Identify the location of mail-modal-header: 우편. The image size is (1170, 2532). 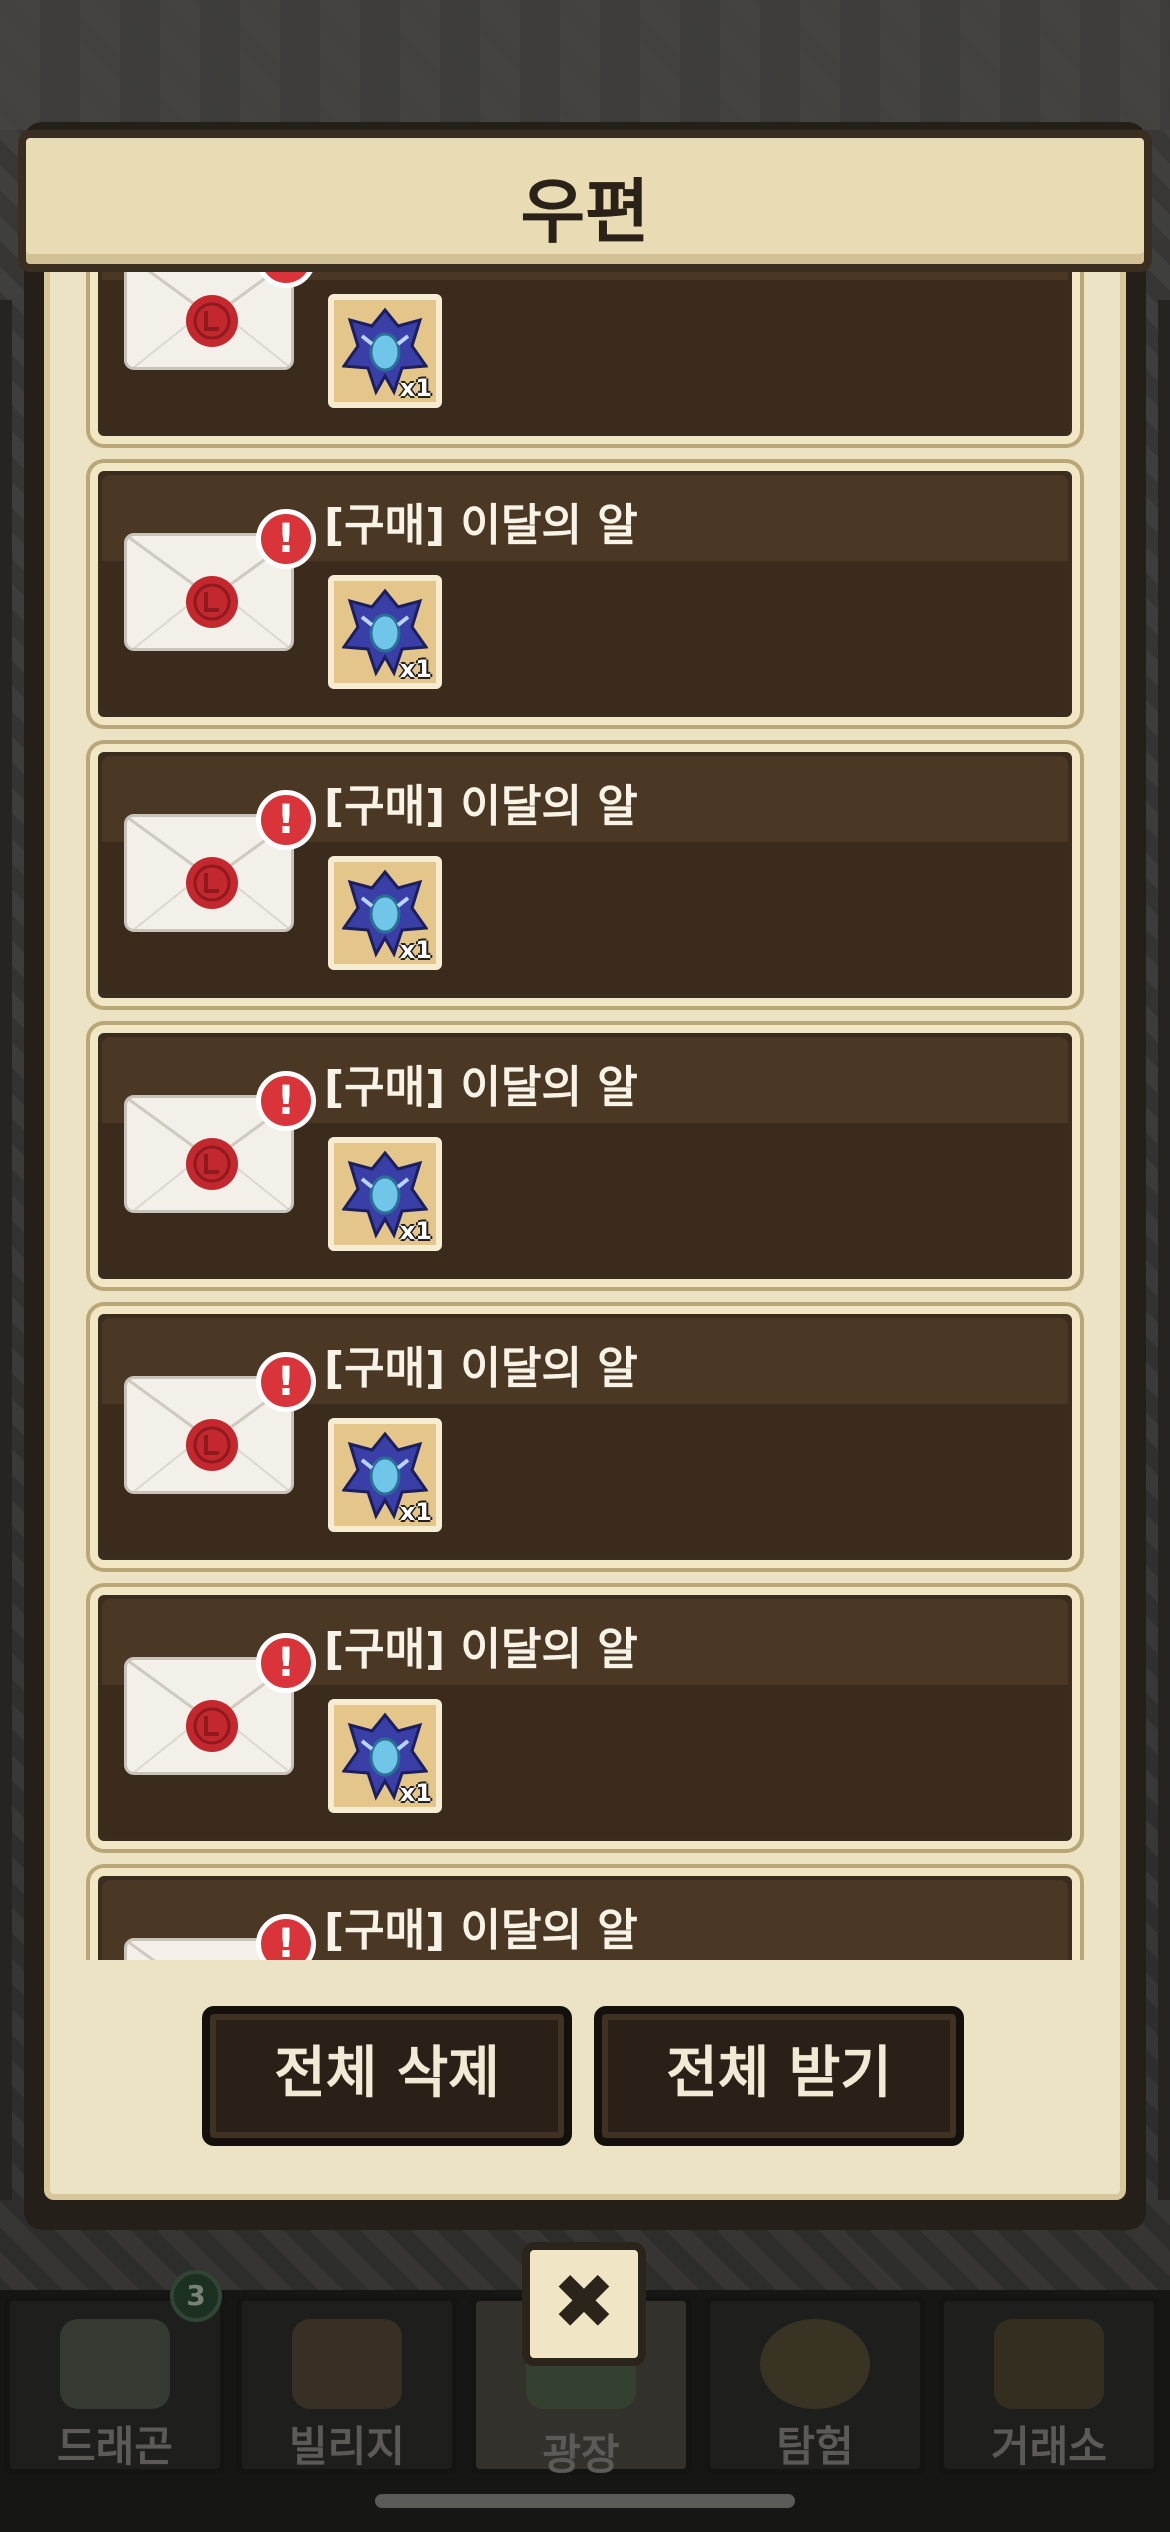
(585, 201).